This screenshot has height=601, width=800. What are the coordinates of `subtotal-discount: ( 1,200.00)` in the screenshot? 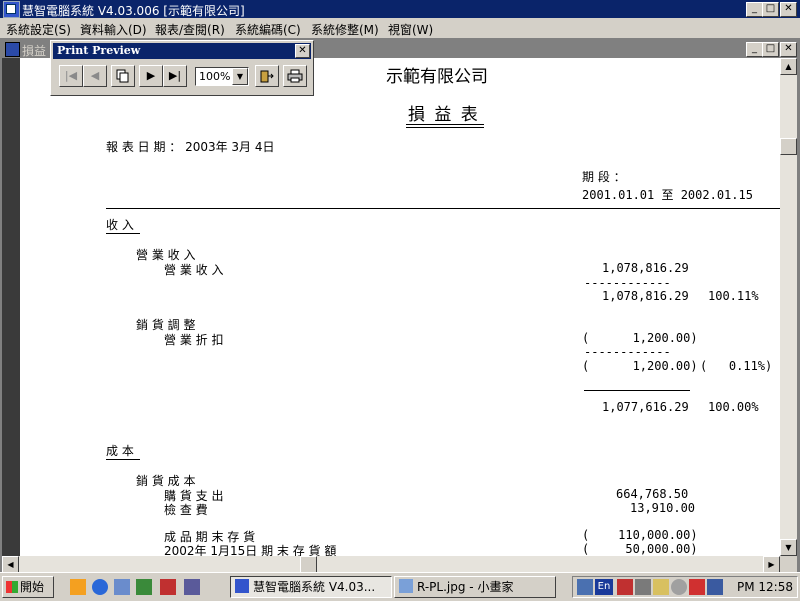 It's located at (640, 366).